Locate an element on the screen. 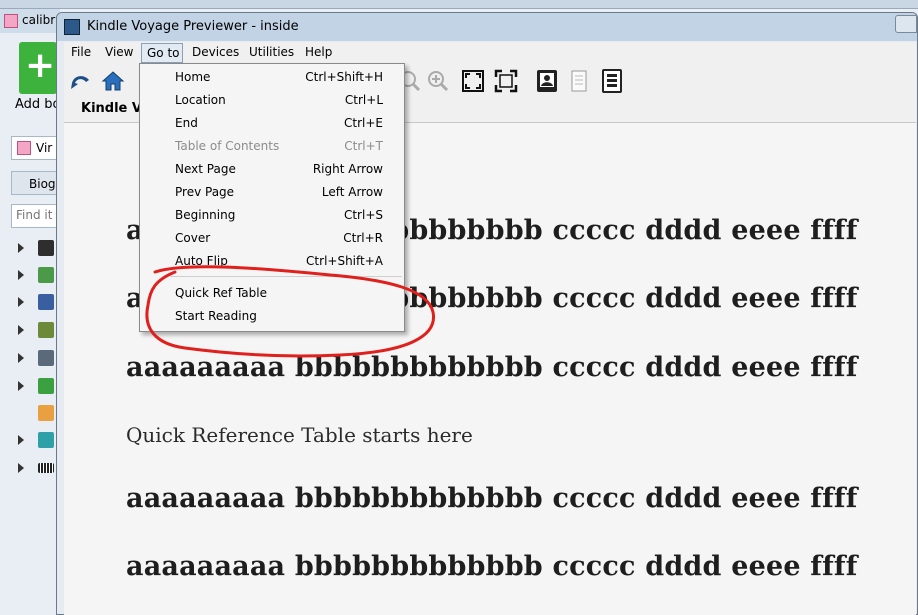 The width and height of the screenshot is (918, 615). menu-item-auto-flip: Auto Flip Ctrl+Shift+A is located at coordinates (272, 261).